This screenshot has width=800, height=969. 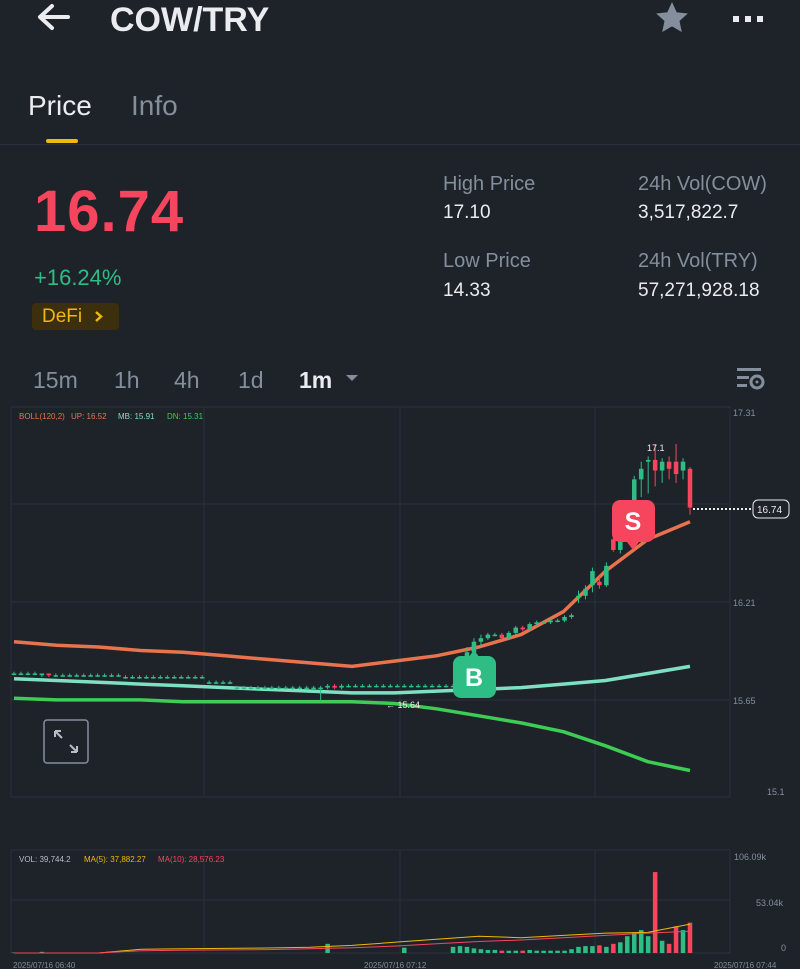 I want to click on more-options-icon, so click(x=748, y=18).